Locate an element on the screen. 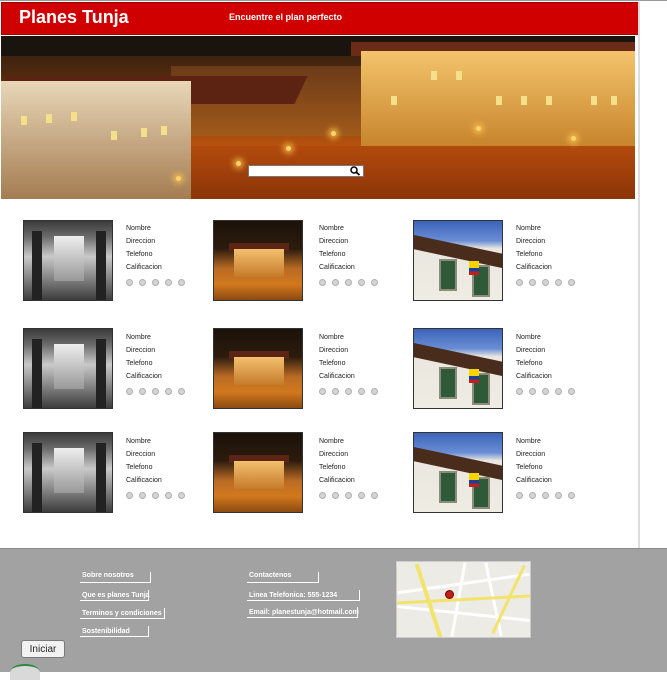 Image resolution: width=667 pixels, height=680 pixels. search-icon is located at coordinates (355, 171).